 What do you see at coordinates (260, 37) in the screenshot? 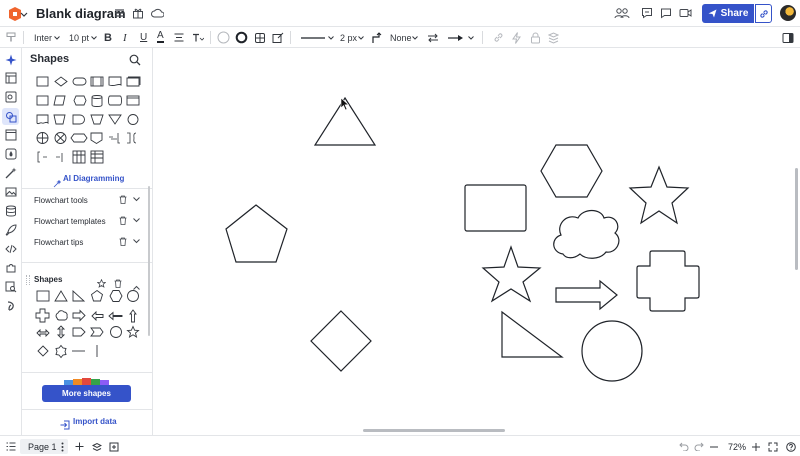
I see `shape-options-icon` at bounding box center [260, 37].